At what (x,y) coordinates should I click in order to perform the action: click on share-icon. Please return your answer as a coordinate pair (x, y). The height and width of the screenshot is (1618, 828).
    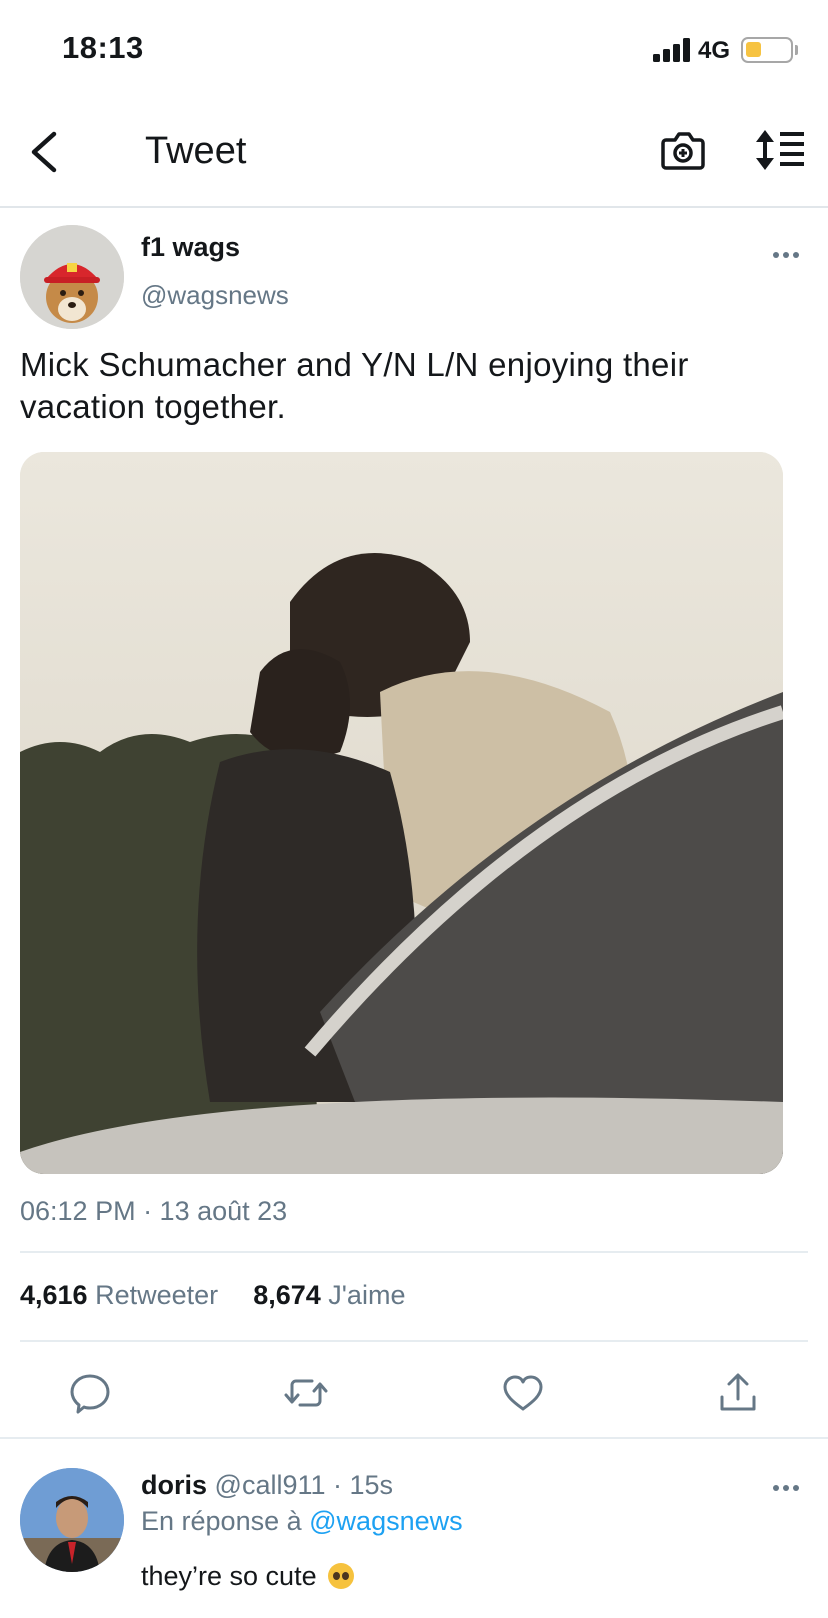
    Looking at the image, I should click on (738, 1393).